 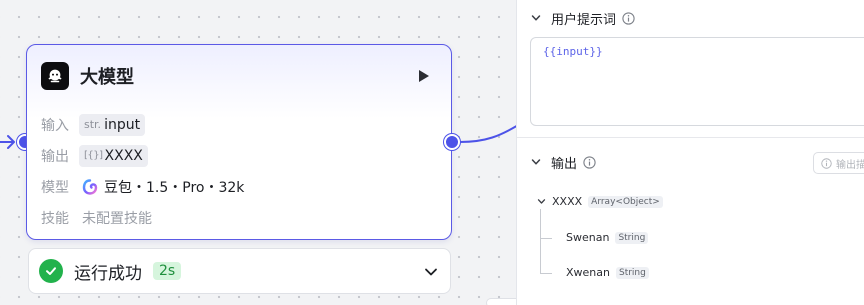 I want to click on model-row: 模型 豆包・1.5・Pro・32k, so click(x=238, y=186).